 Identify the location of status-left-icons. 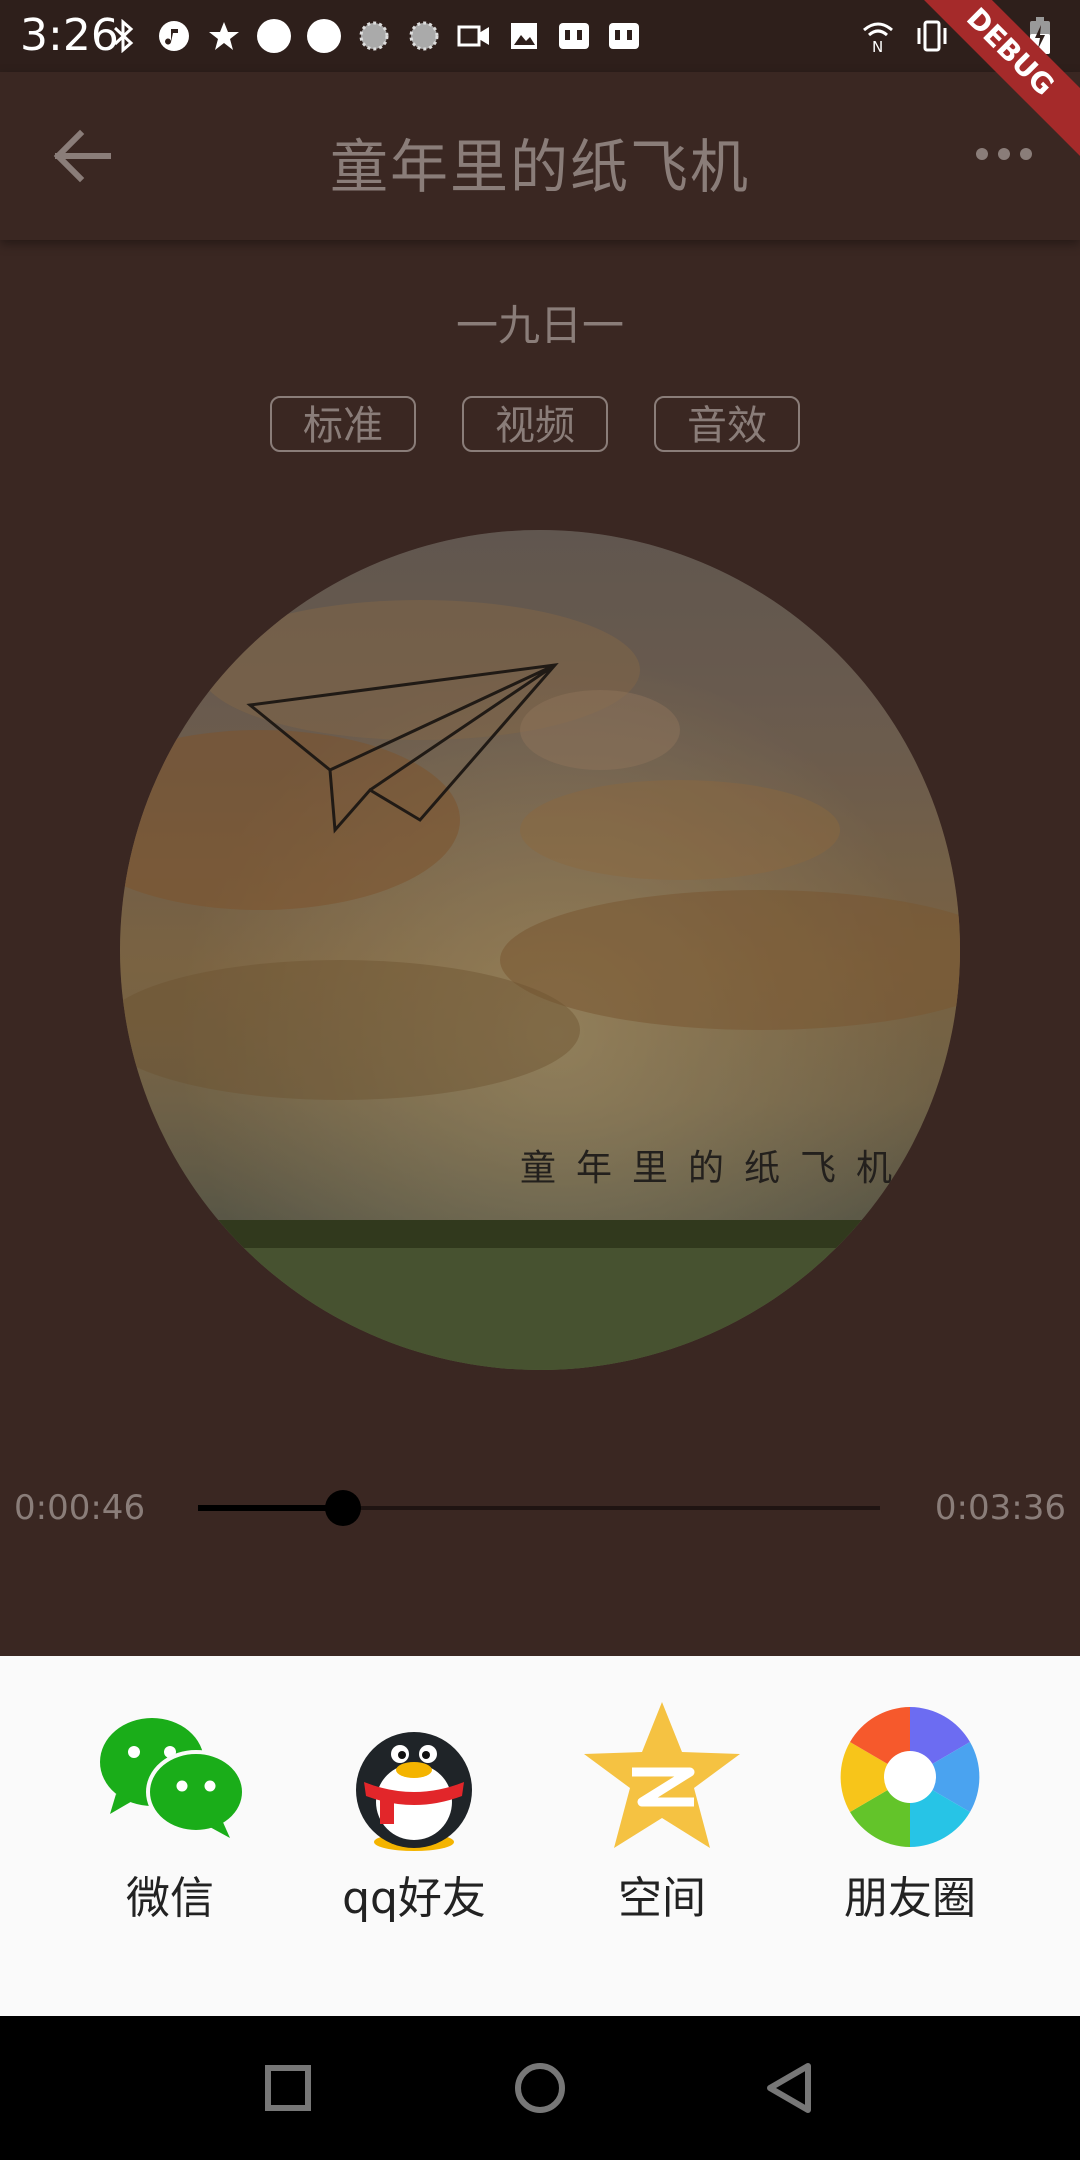
(374, 36).